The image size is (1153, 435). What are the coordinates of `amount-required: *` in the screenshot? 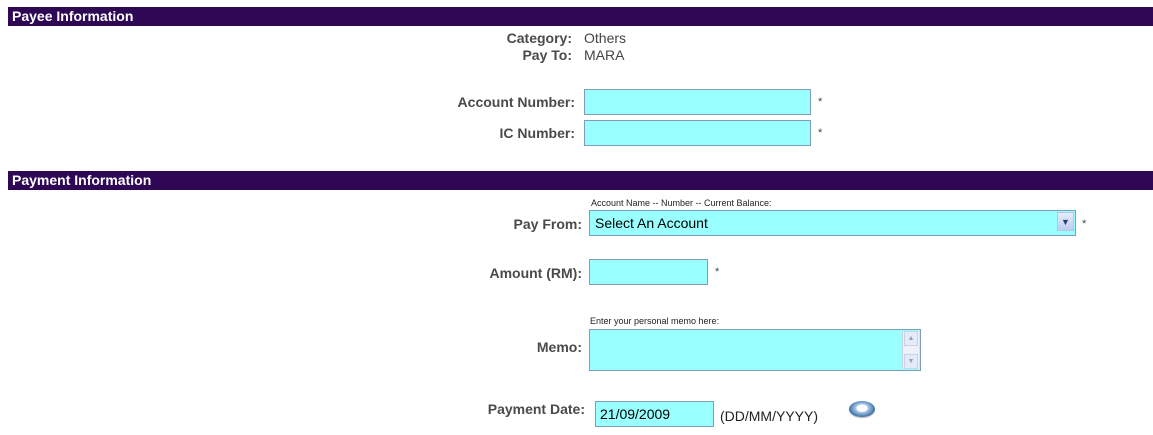 It's located at (717, 272).